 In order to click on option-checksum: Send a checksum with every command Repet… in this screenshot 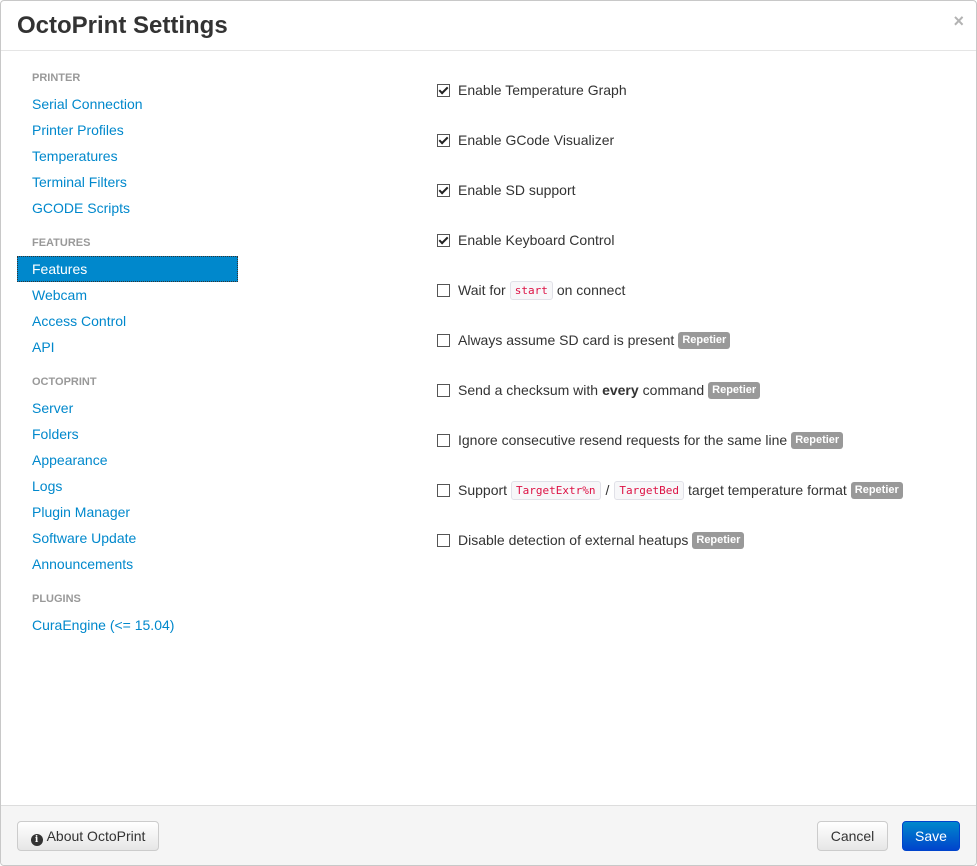, I will do `click(698, 390)`.